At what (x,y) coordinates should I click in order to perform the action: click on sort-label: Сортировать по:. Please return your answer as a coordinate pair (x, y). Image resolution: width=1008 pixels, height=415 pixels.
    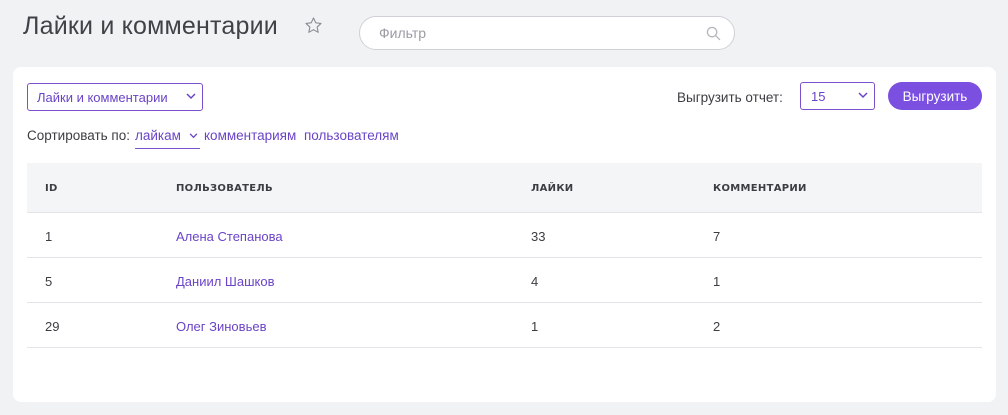
    Looking at the image, I should click on (78, 135).